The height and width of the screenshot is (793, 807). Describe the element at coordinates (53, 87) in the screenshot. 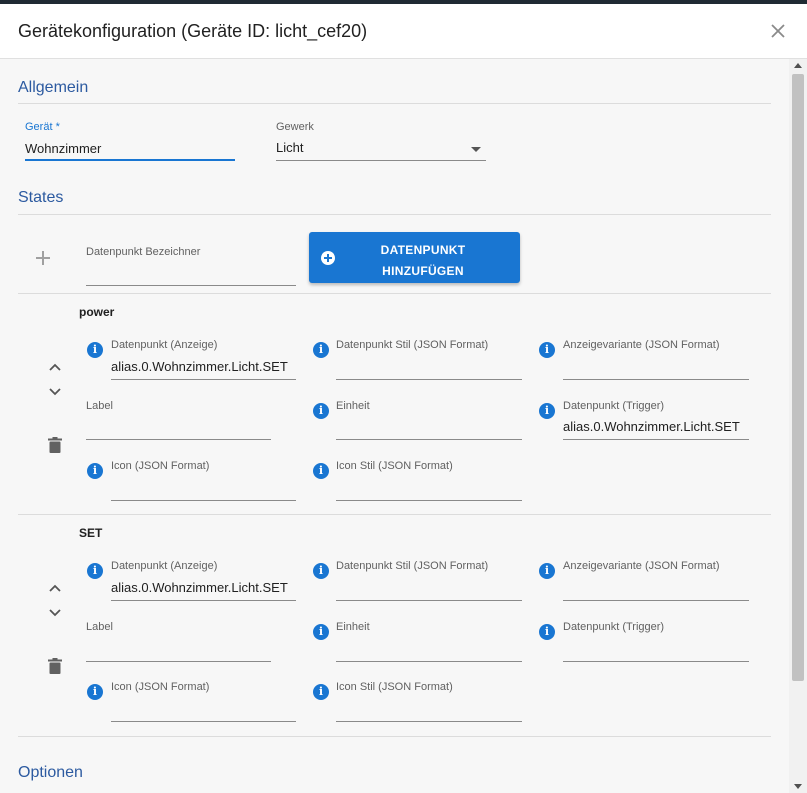

I see `section-title-general: Allgemein` at that location.